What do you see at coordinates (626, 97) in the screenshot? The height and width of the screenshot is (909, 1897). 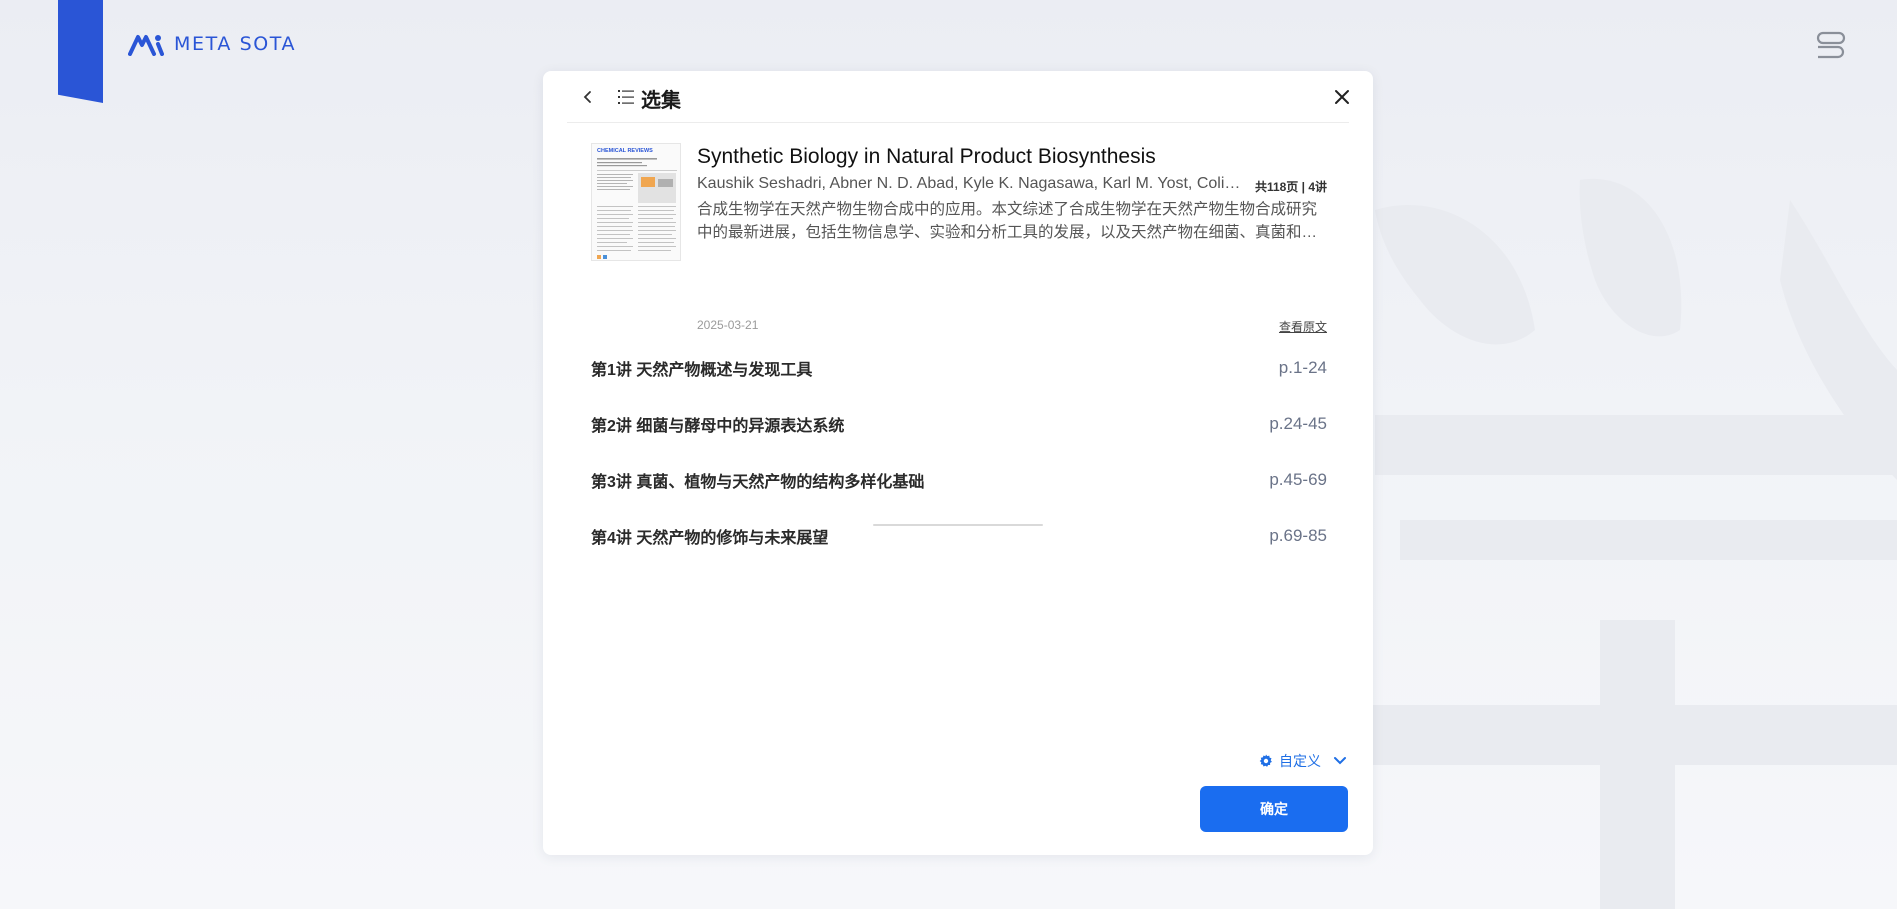 I see `list-icon` at bounding box center [626, 97].